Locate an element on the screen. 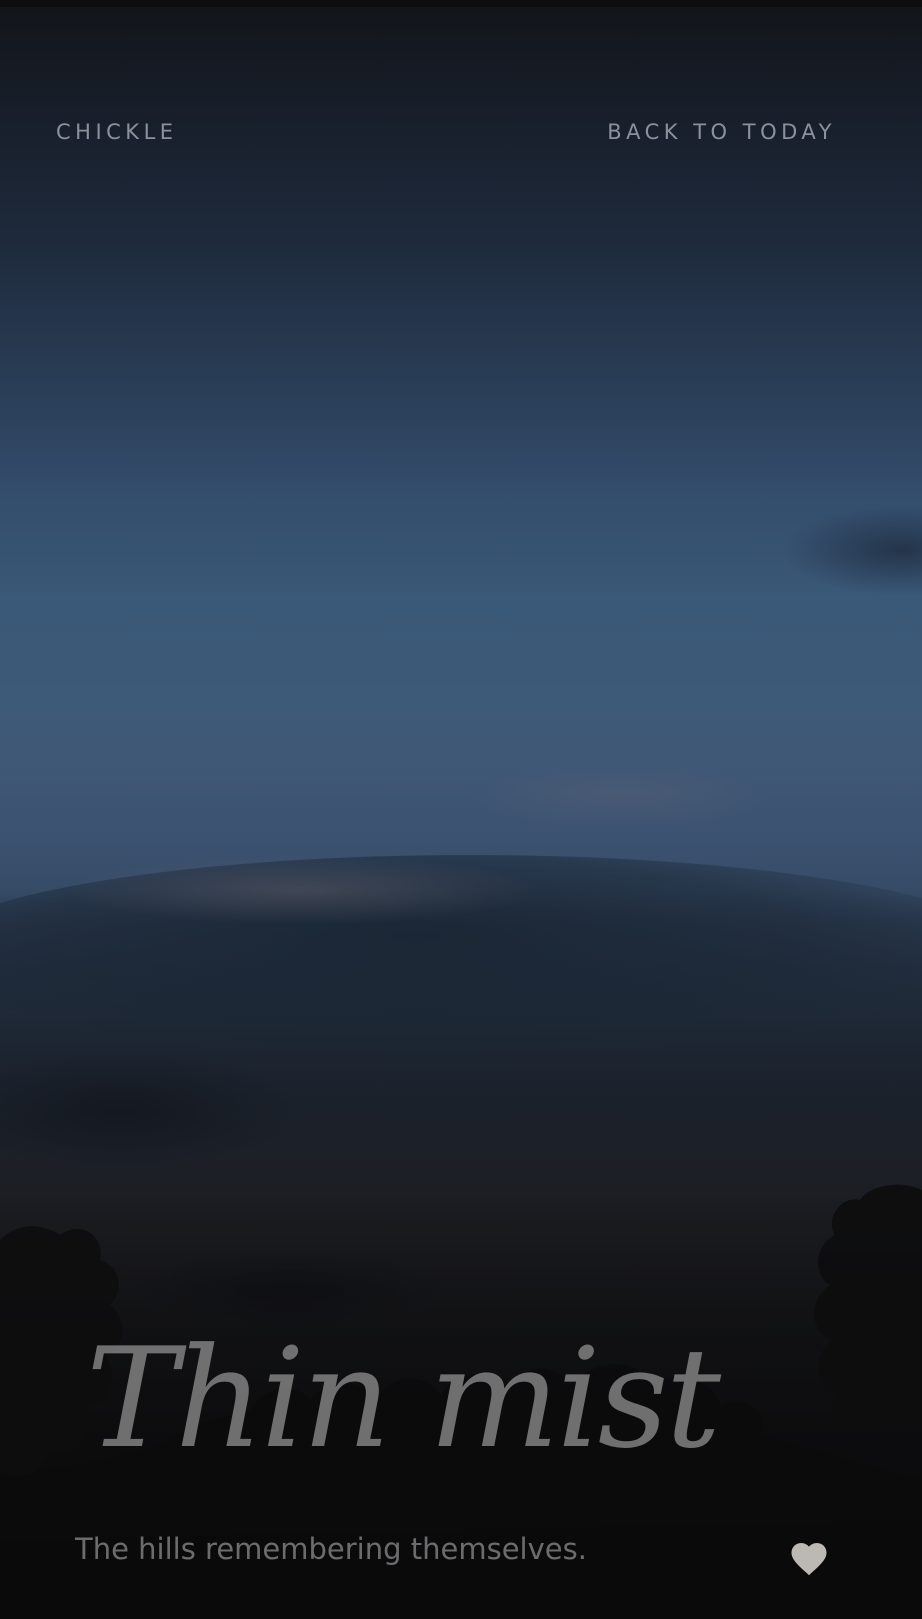  cloud-wisp is located at coordinates (851, 550).